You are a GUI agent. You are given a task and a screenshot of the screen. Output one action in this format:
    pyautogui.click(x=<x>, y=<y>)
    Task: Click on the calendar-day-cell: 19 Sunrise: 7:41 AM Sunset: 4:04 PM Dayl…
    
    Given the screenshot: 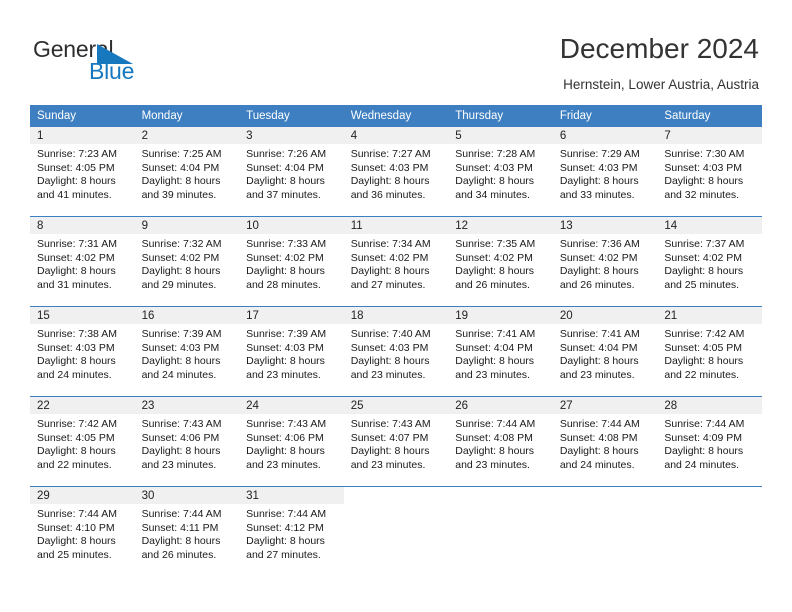 What is the action you would take?
    pyautogui.click(x=500, y=351)
    